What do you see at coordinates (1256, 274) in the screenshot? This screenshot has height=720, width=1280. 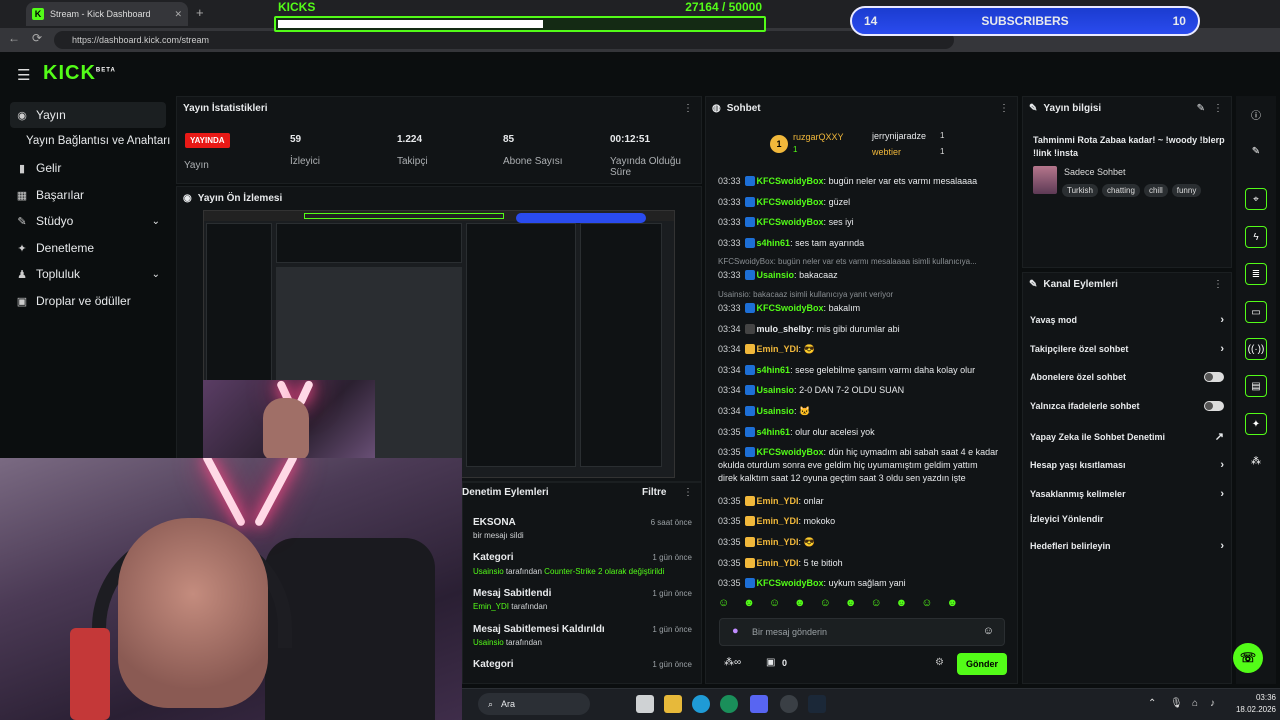 I see `list-icon: ≣` at bounding box center [1256, 274].